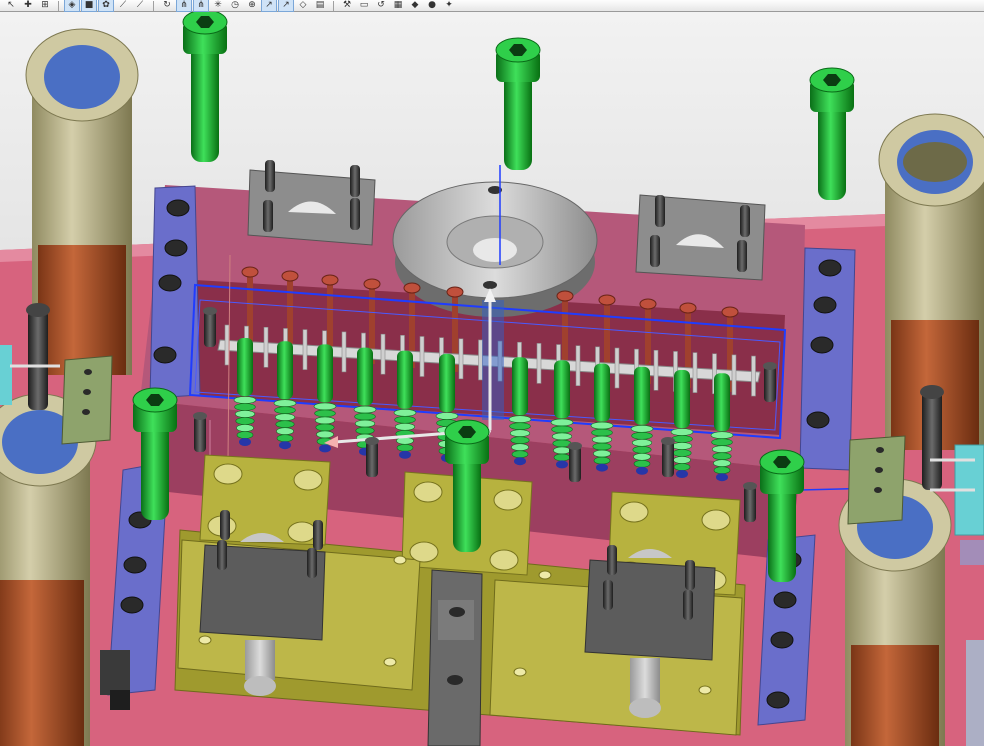  Describe the element at coordinates (140, 5) in the screenshot. I see `measure-icon: ⟋` at that location.